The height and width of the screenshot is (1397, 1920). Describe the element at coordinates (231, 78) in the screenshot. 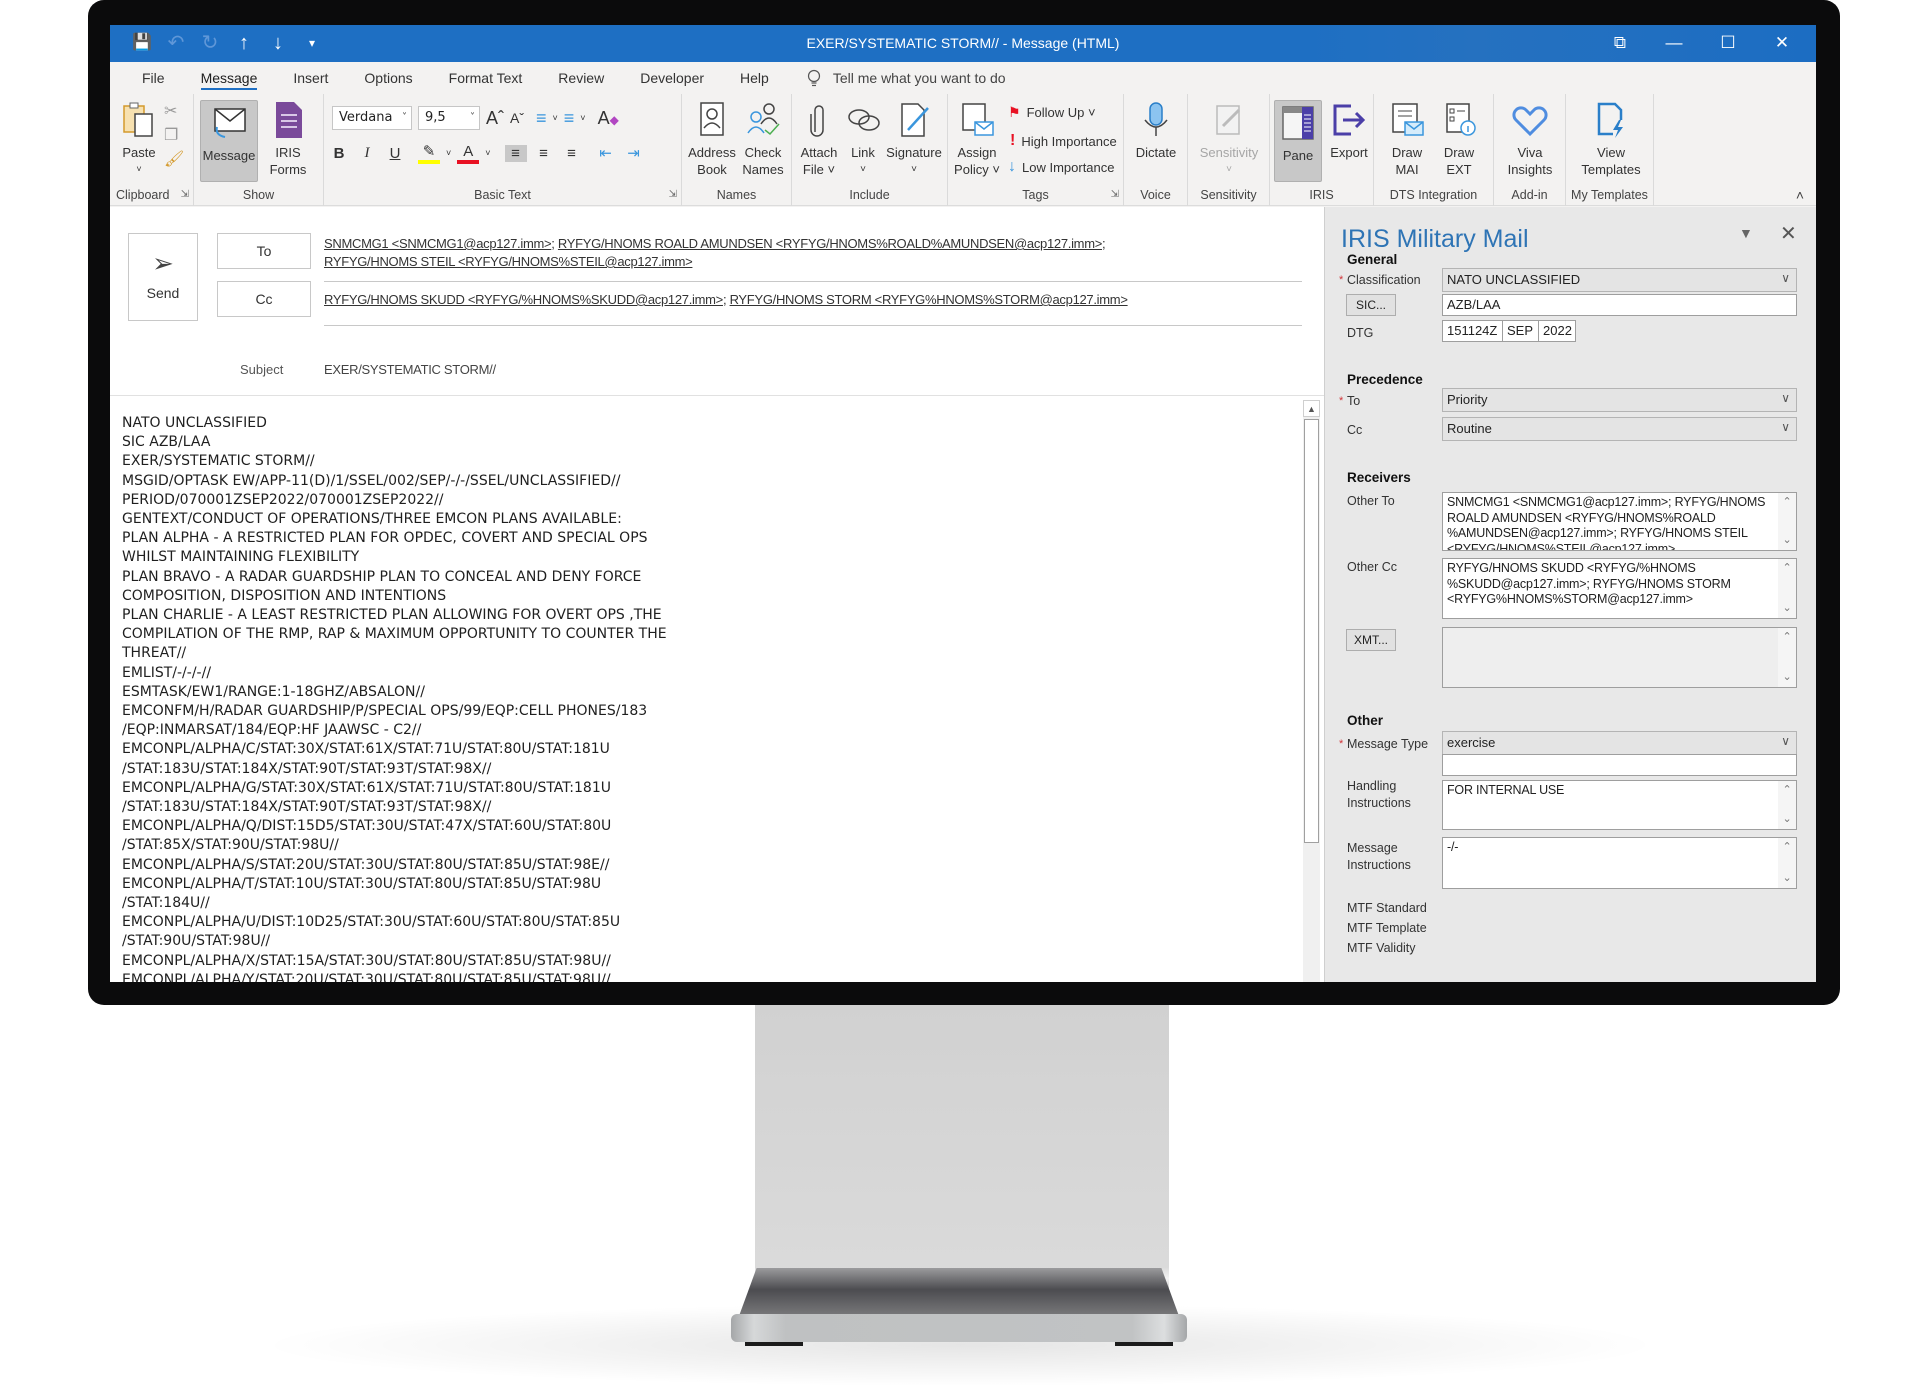

I see `tab-message: Message` at that location.